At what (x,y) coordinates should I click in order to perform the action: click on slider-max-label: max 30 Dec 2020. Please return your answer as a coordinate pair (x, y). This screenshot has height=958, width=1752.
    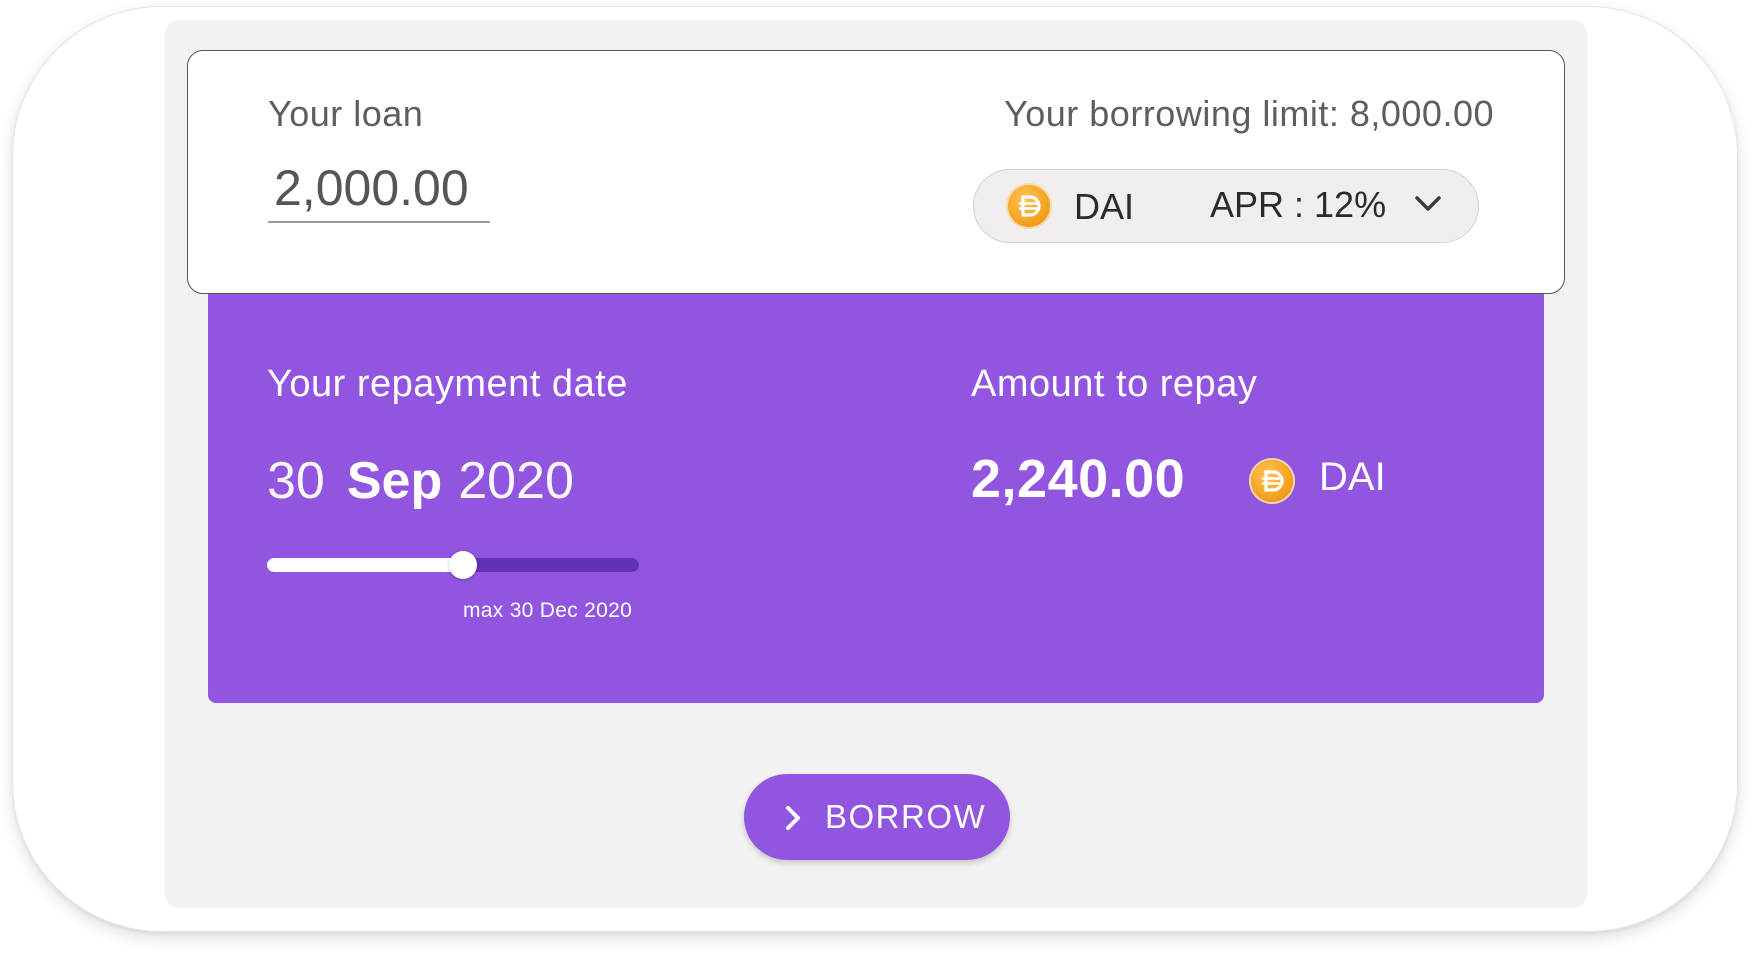
    Looking at the image, I should click on (548, 610).